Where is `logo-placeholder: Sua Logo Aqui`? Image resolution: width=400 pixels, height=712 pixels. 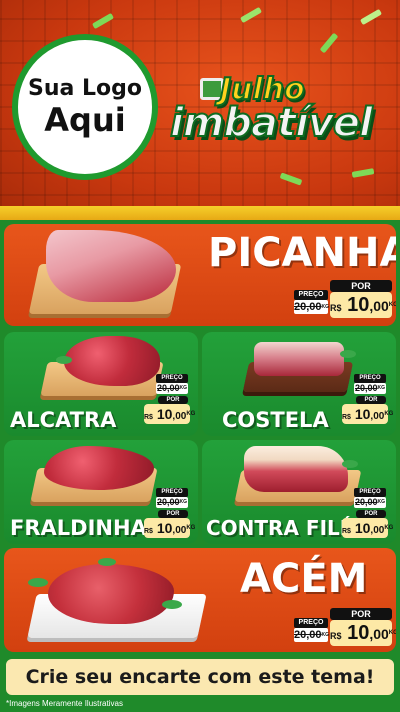 logo-placeholder: Sua Logo Aqui is located at coordinates (85, 107).